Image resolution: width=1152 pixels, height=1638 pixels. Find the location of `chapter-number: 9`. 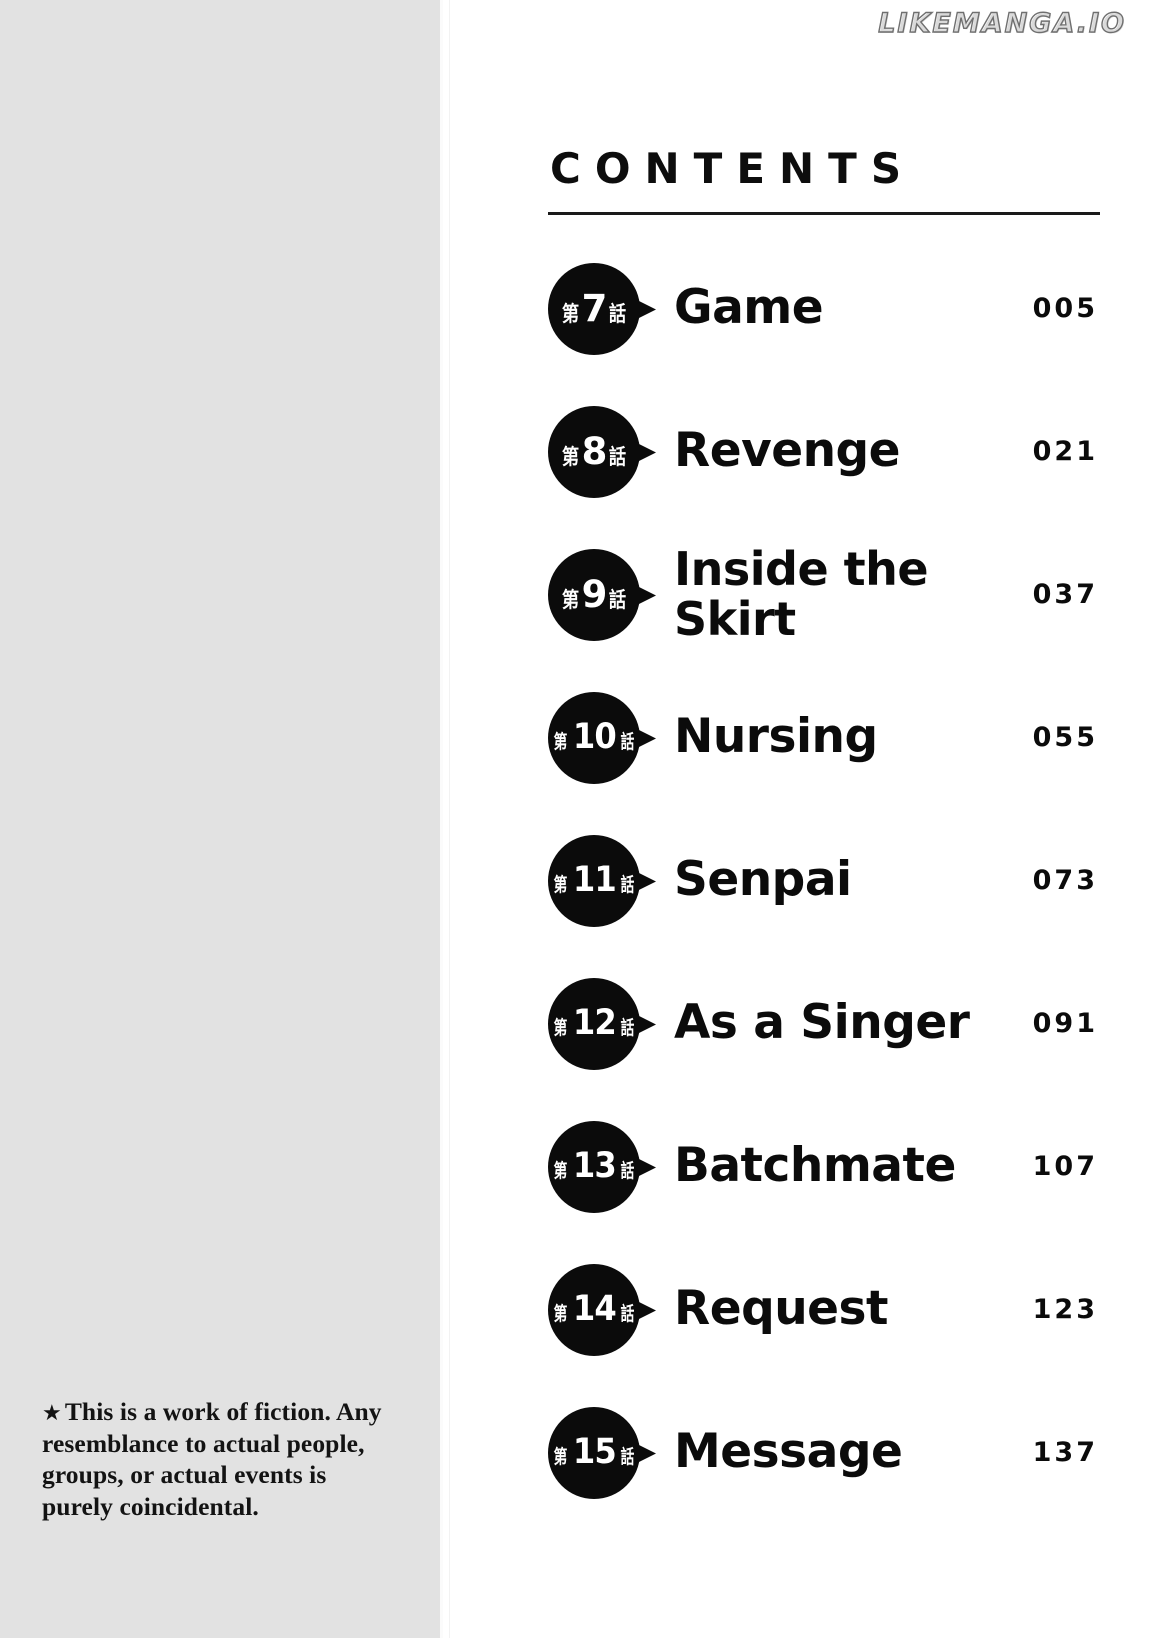

chapter-number: 9 is located at coordinates (594, 594).